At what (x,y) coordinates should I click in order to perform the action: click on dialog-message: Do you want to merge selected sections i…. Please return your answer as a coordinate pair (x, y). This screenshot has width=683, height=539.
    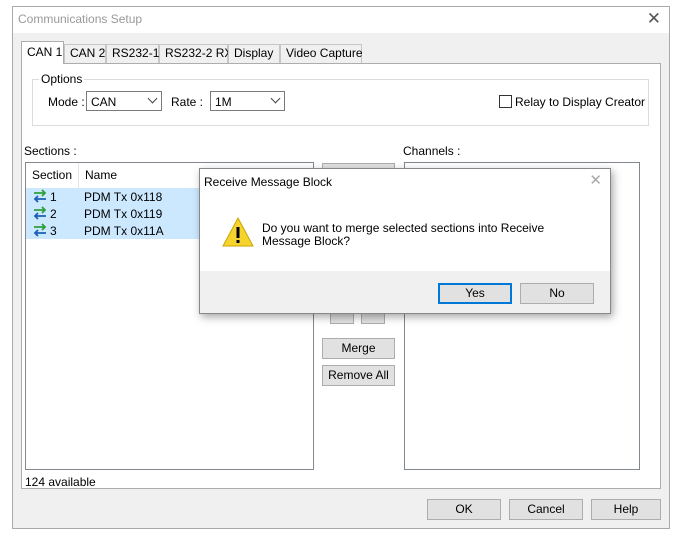
    Looking at the image, I should click on (403, 234).